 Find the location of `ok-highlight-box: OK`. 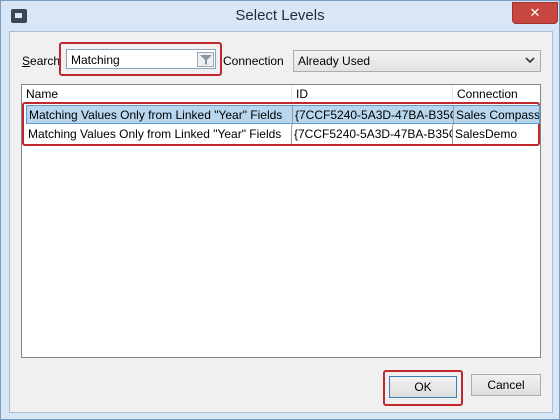

ok-highlight-box: OK is located at coordinates (423, 388).